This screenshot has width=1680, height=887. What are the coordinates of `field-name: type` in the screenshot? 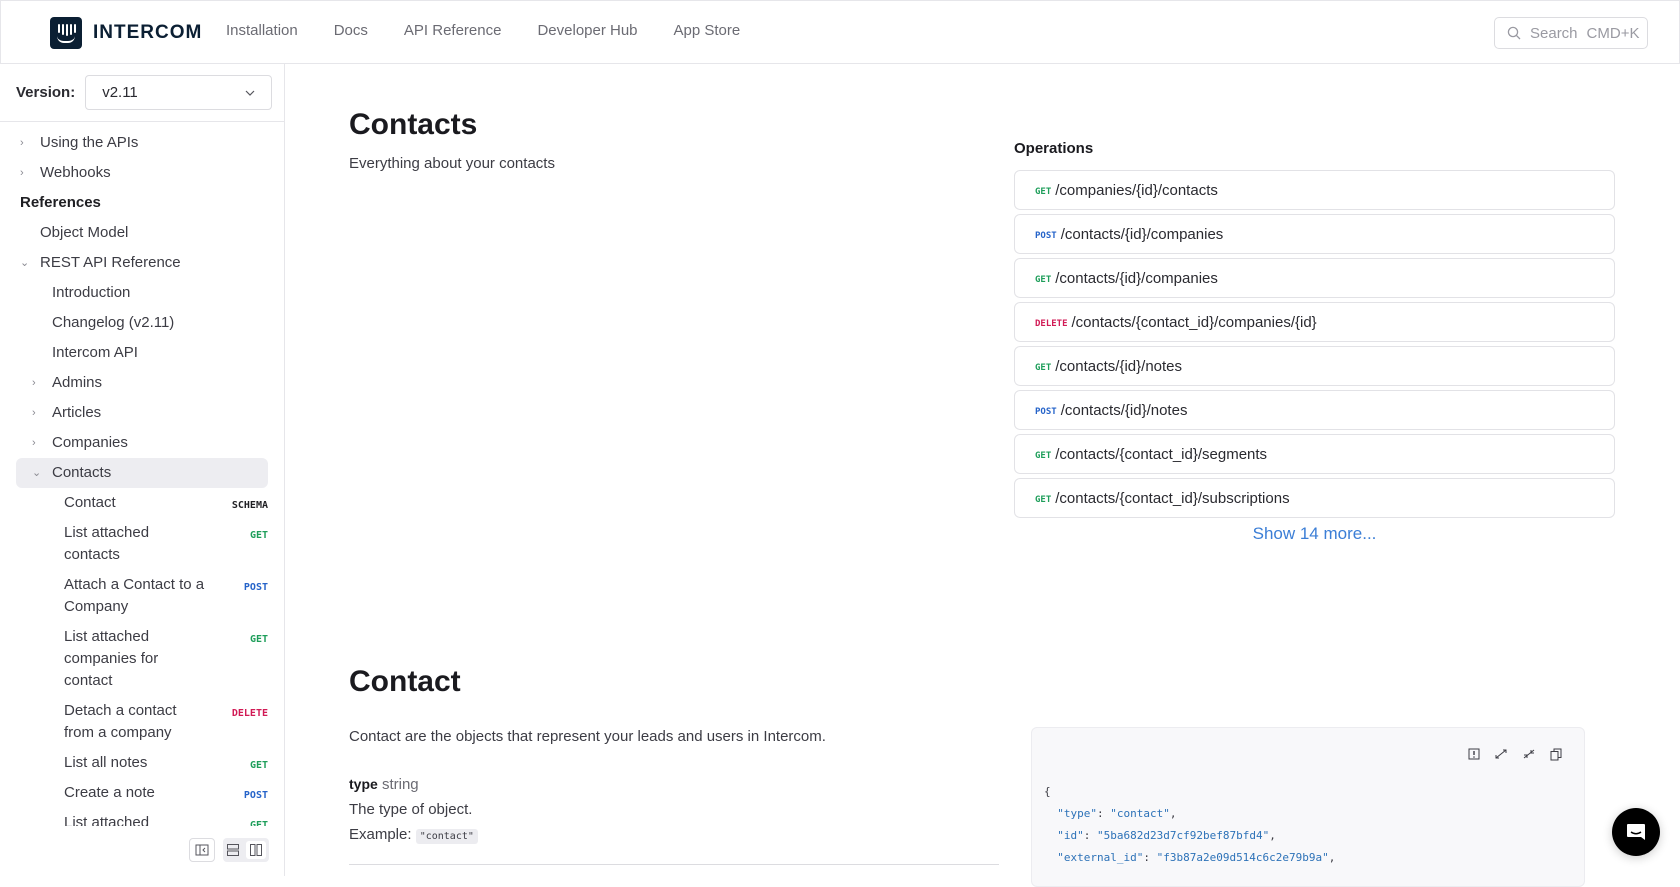 It's located at (363, 784).